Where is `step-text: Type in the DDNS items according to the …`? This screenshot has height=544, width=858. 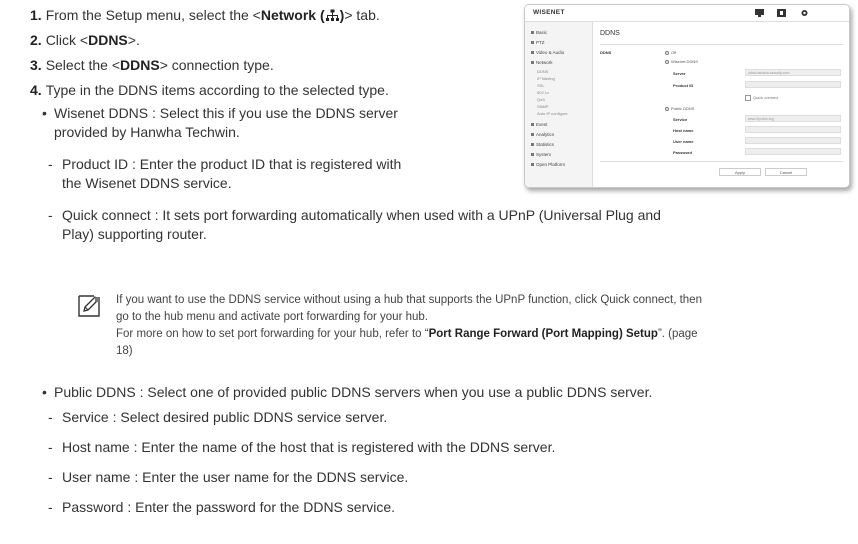 step-text: Type in the DDNS items according to the … is located at coordinates (217, 90).